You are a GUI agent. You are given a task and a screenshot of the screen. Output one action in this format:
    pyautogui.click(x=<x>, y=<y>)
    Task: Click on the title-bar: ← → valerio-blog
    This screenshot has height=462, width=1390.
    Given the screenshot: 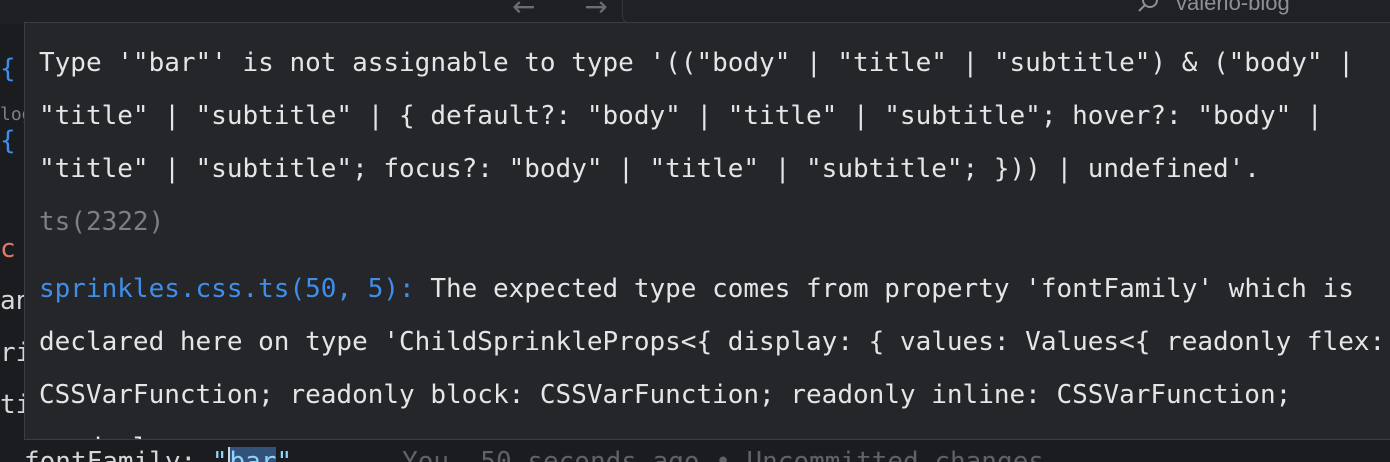 What is the action you would take?
    pyautogui.click(x=695, y=12)
    